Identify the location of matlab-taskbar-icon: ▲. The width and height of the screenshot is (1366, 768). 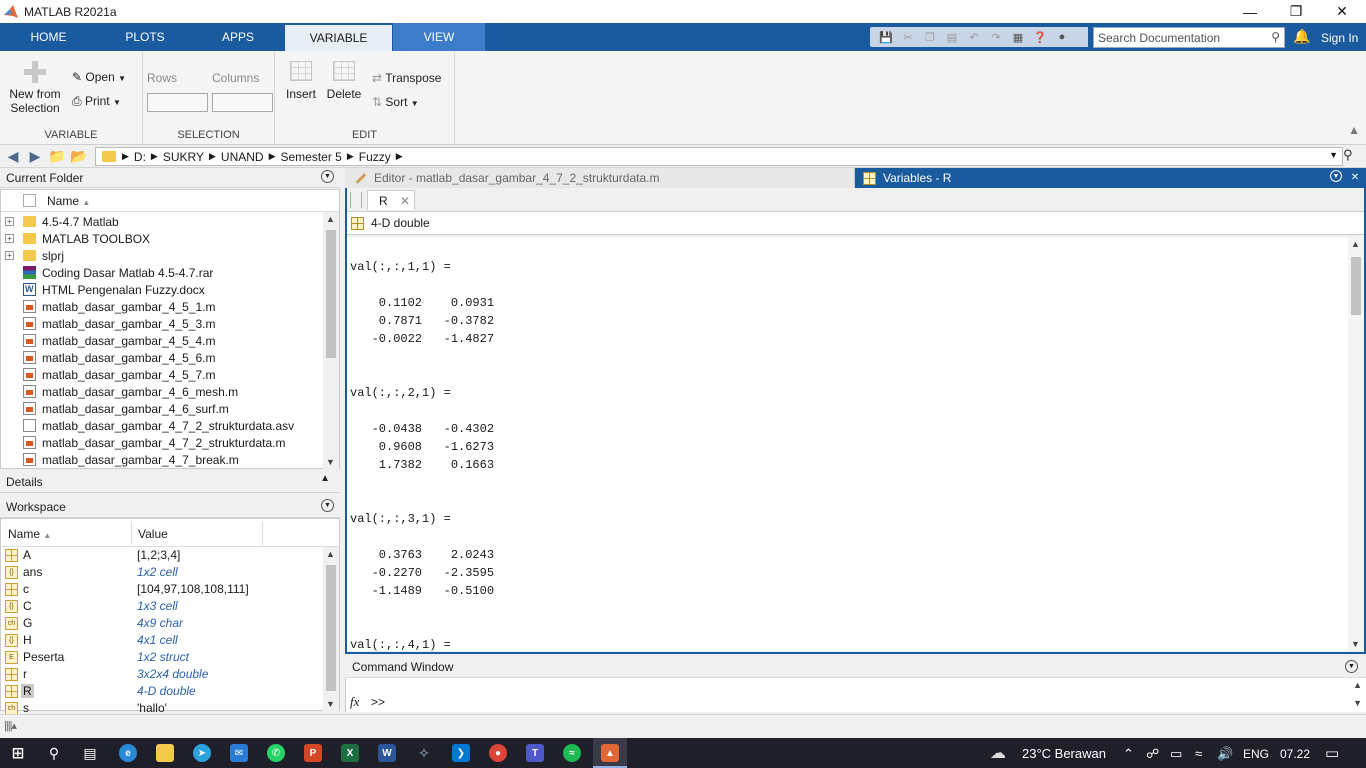
(610, 753).